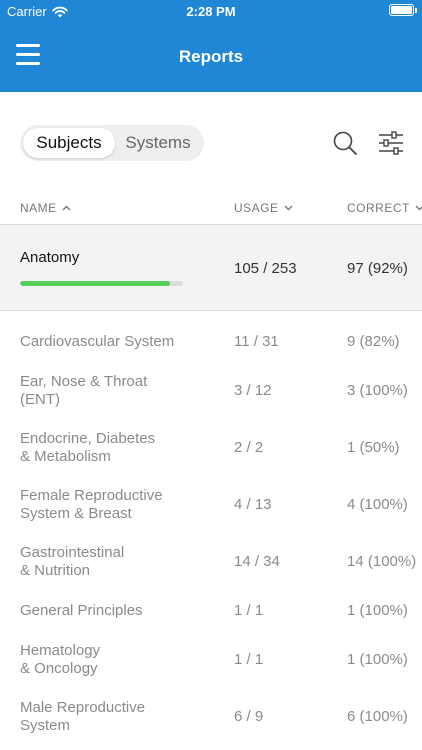 The width and height of the screenshot is (422, 750). Describe the element at coordinates (95, 283) in the screenshot. I see `progress-bar-fill` at that location.